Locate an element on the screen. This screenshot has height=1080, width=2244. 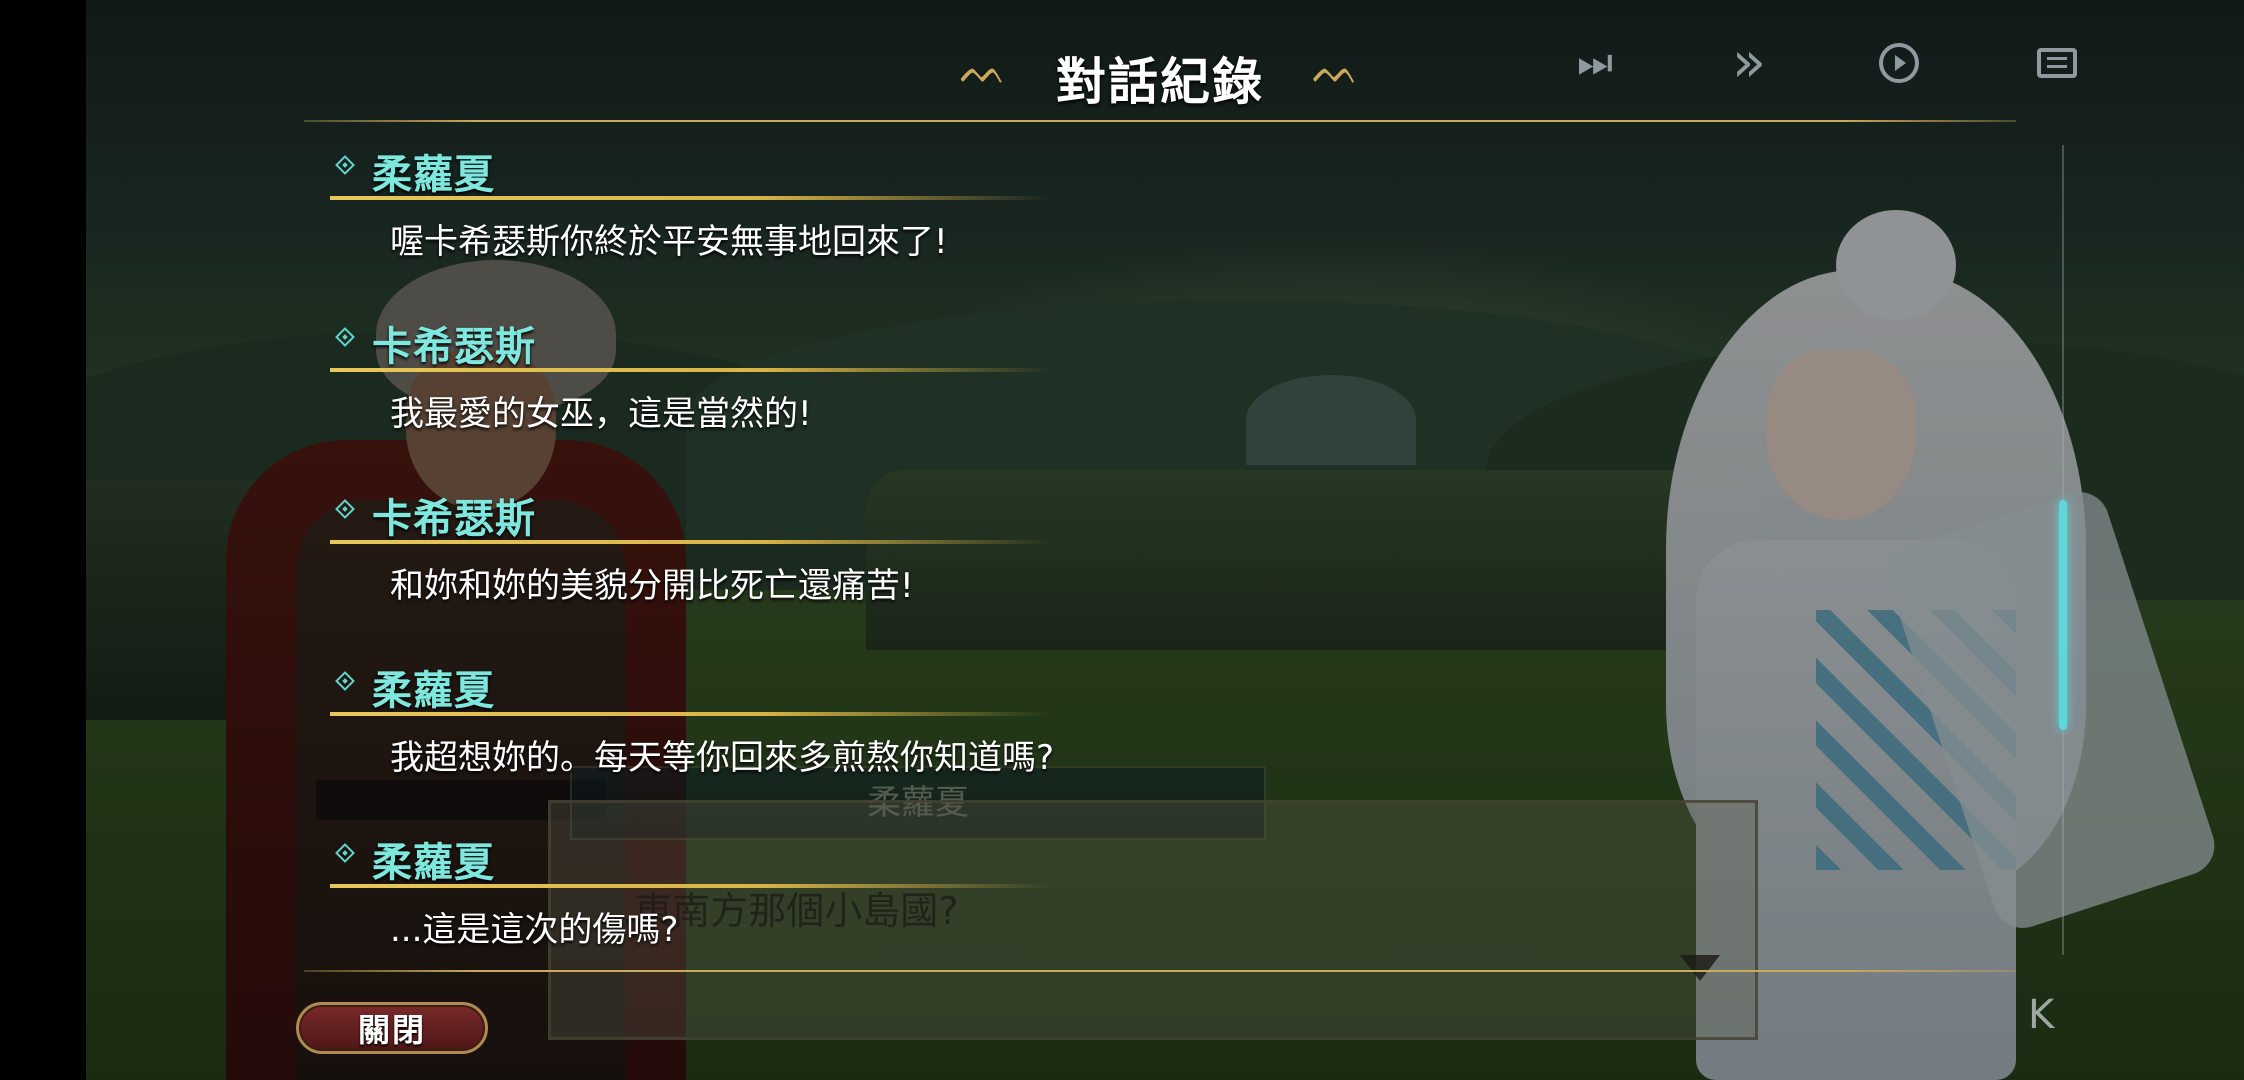
page-title: 對話紀錄 is located at coordinates (1160, 81).